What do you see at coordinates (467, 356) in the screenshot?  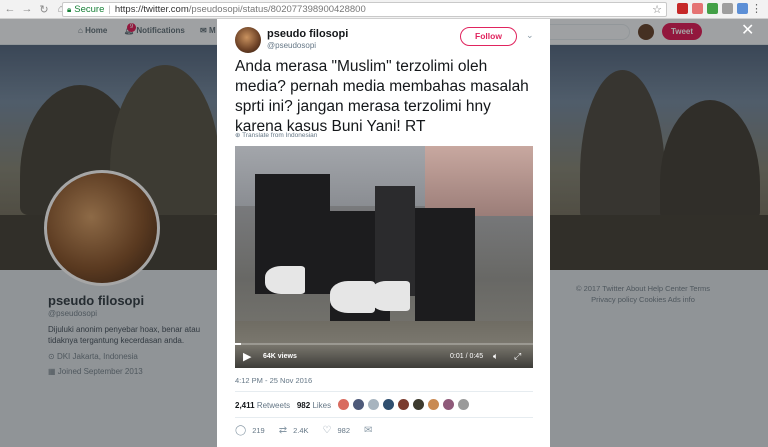 I see `video-time: 0:01 / 0:45` at bounding box center [467, 356].